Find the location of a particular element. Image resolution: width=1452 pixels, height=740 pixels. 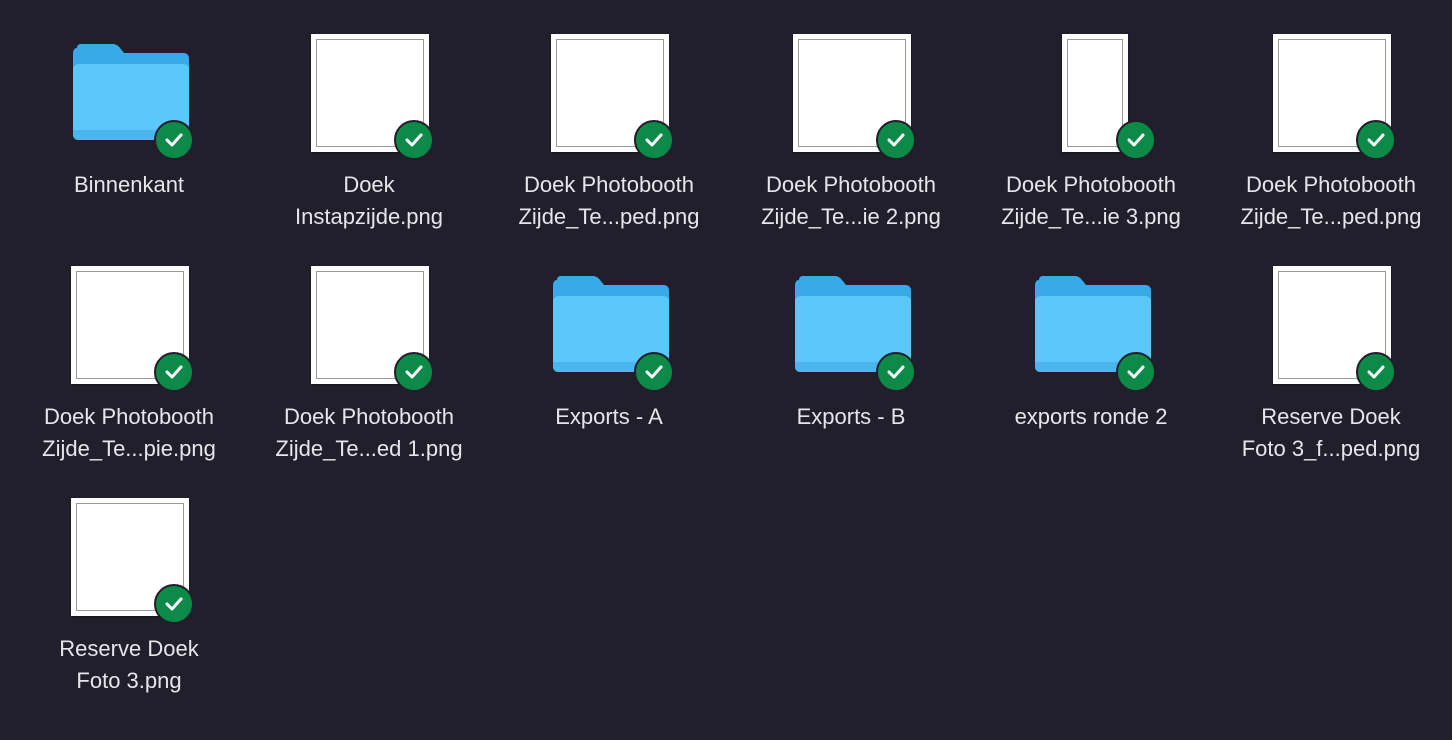

file-item-doek-photobooth-pie: Doek Photobooth Zijde_Te...pie.png is located at coordinates (129, 374).